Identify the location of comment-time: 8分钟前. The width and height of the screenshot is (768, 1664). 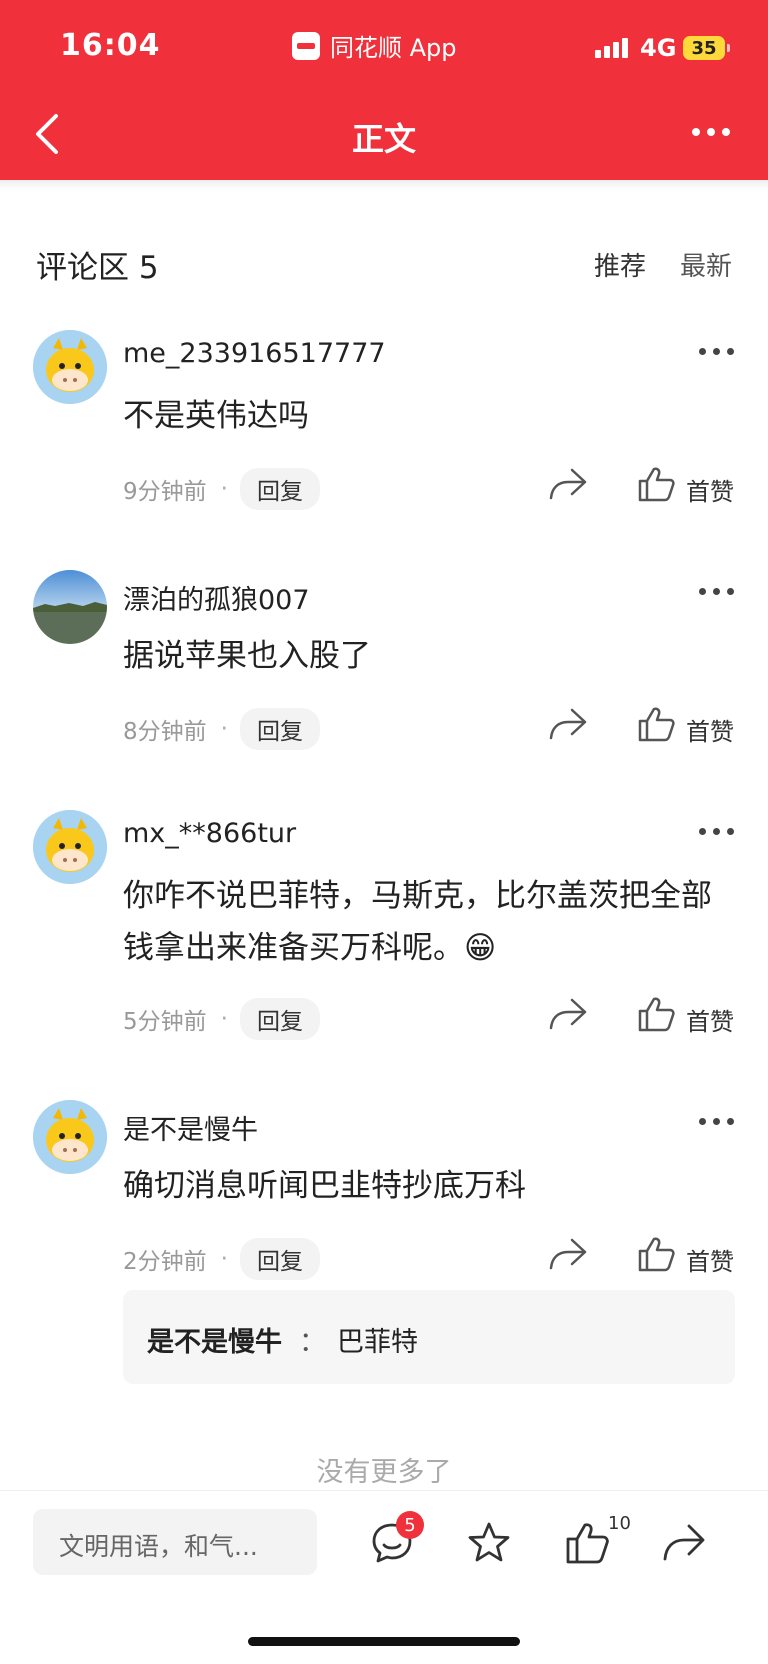
(165, 732).